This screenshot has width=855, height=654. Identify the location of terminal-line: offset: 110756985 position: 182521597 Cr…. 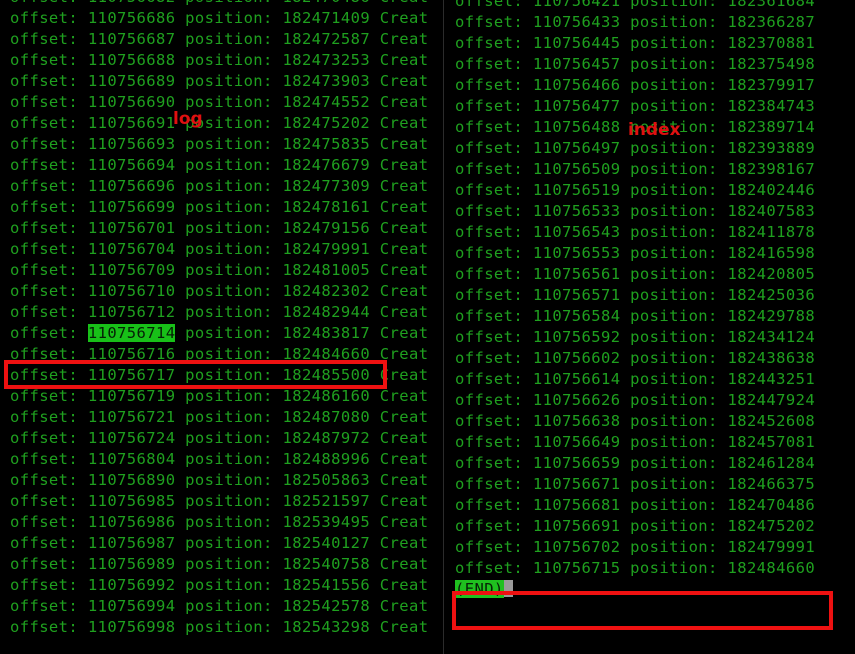
(219, 501).